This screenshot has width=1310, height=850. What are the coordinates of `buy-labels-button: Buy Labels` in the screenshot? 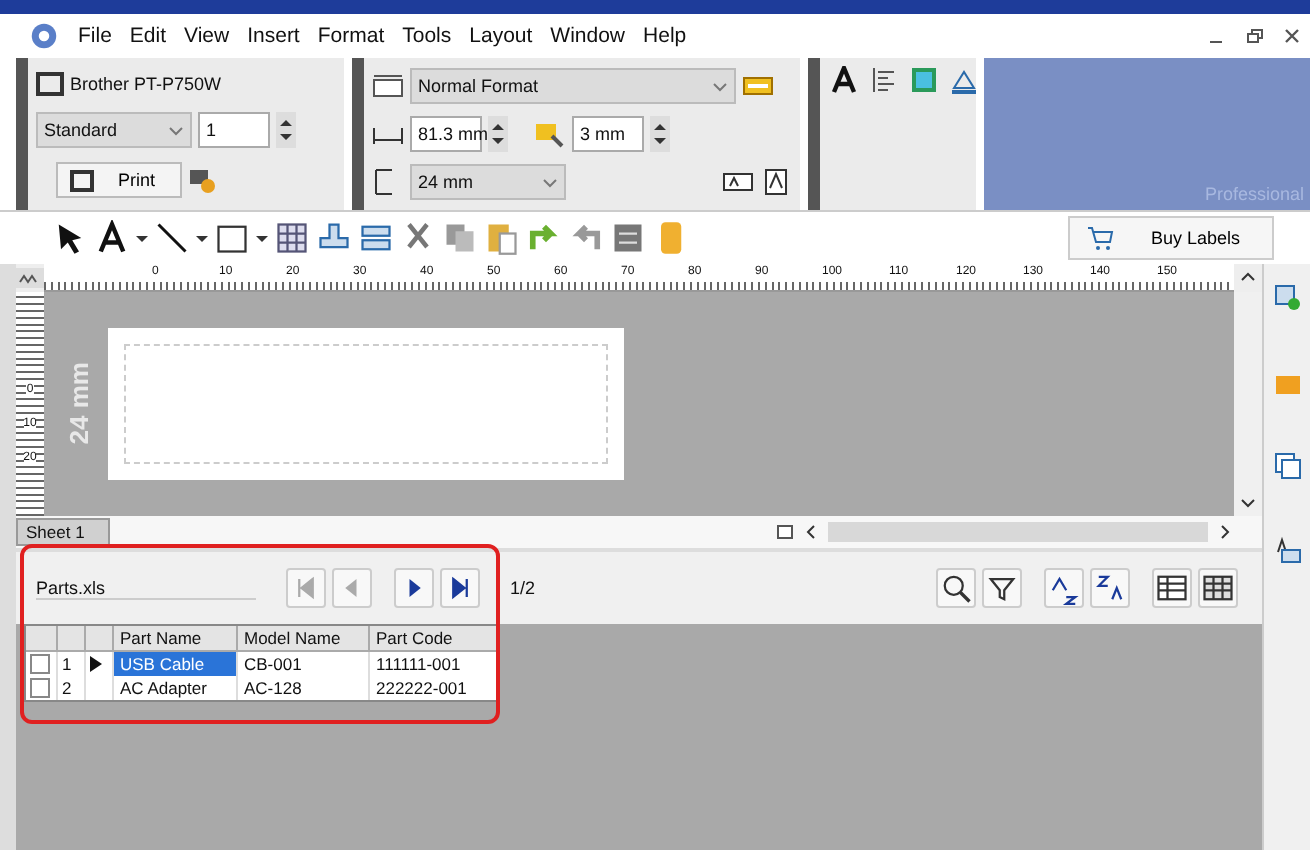 It's located at (1171, 238).